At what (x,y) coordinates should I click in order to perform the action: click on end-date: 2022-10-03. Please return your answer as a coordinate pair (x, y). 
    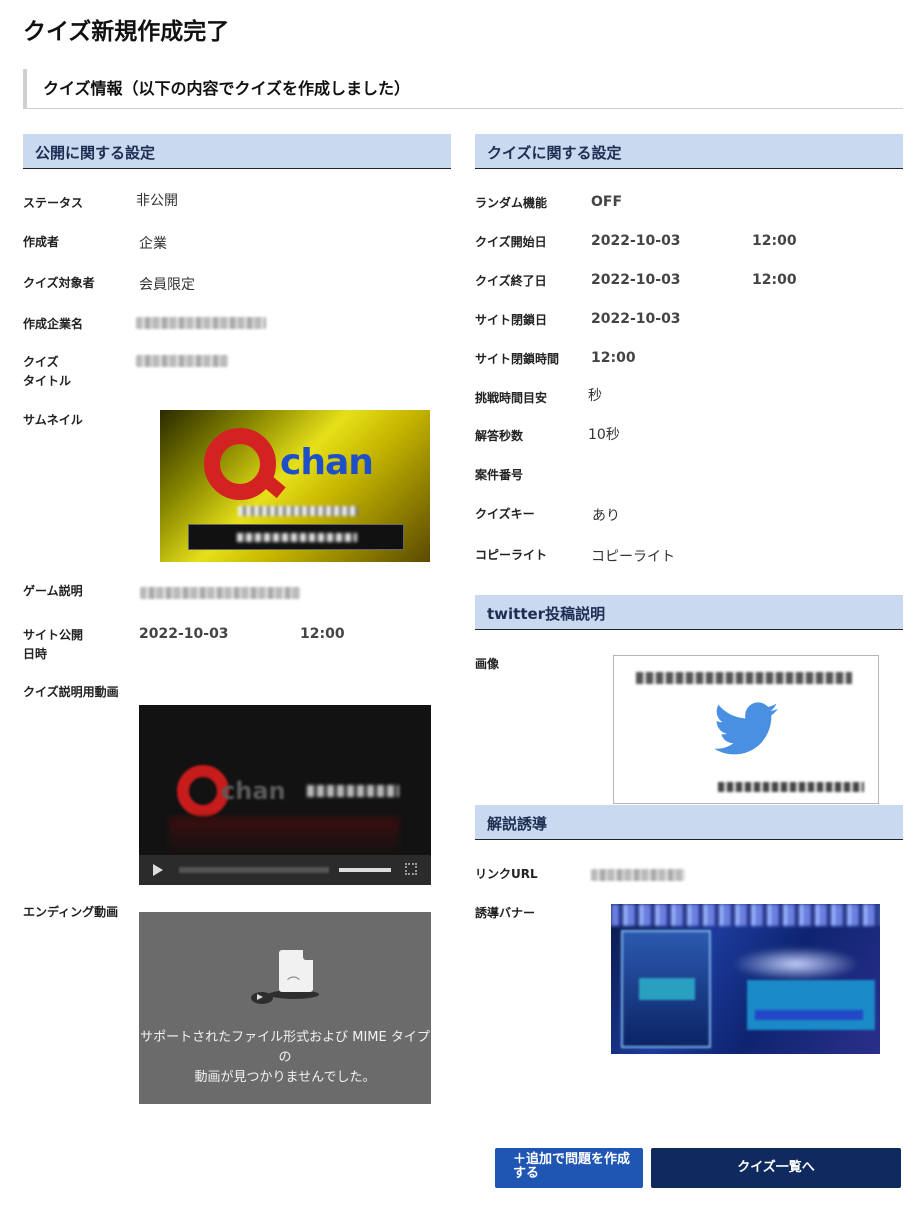
    Looking at the image, I should click on (636, 280).